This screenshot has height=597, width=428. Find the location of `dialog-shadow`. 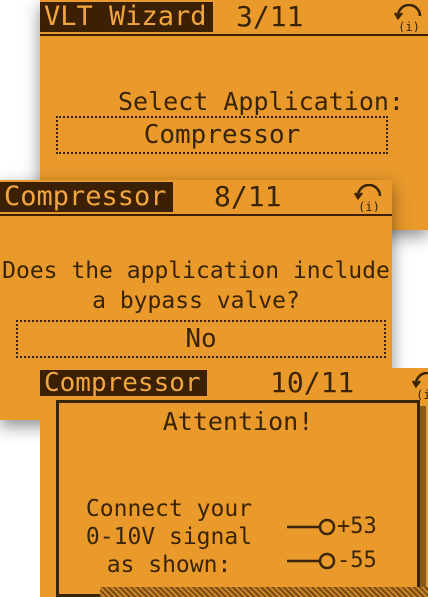

dialog-shadow is located at coordinates (264, 592).